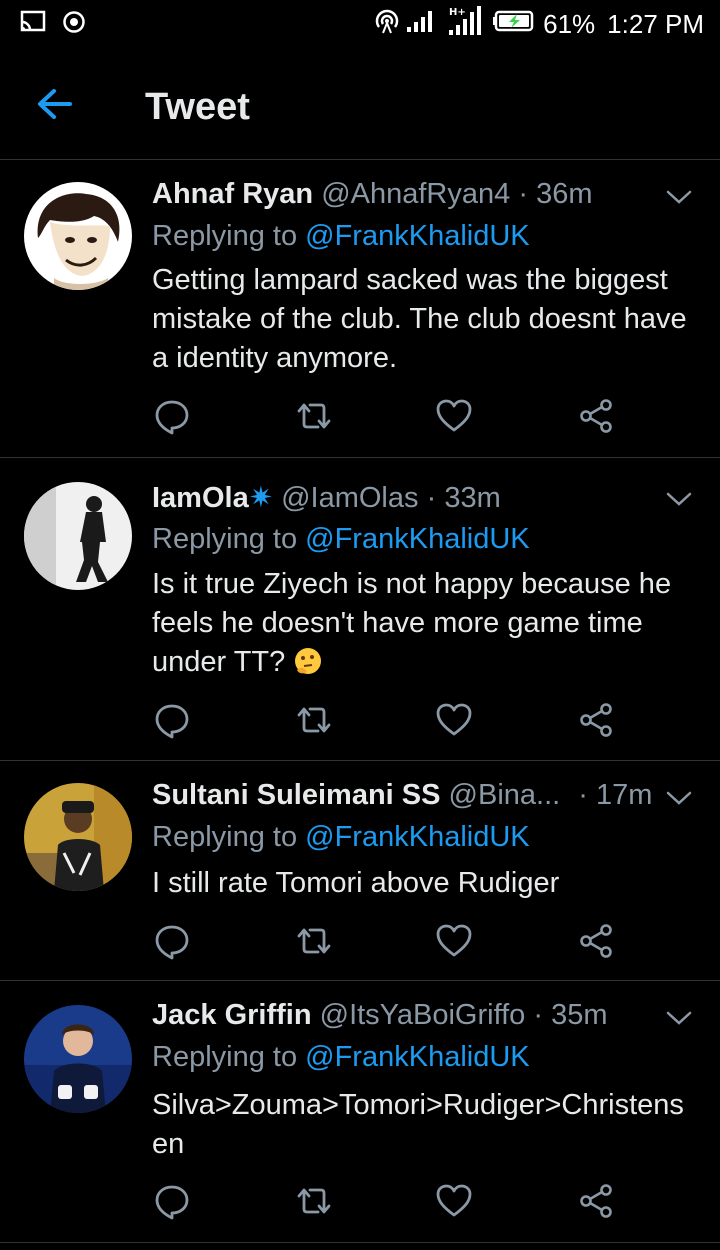  Describe the element at coordinates (197, 107) in the screenshot. I see `page-title: Tweet` at that location.